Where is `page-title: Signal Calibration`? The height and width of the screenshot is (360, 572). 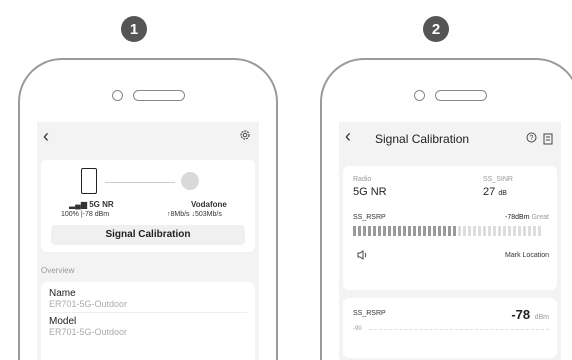 page-title: Signal Calibration is located at coordinates (422, 139).